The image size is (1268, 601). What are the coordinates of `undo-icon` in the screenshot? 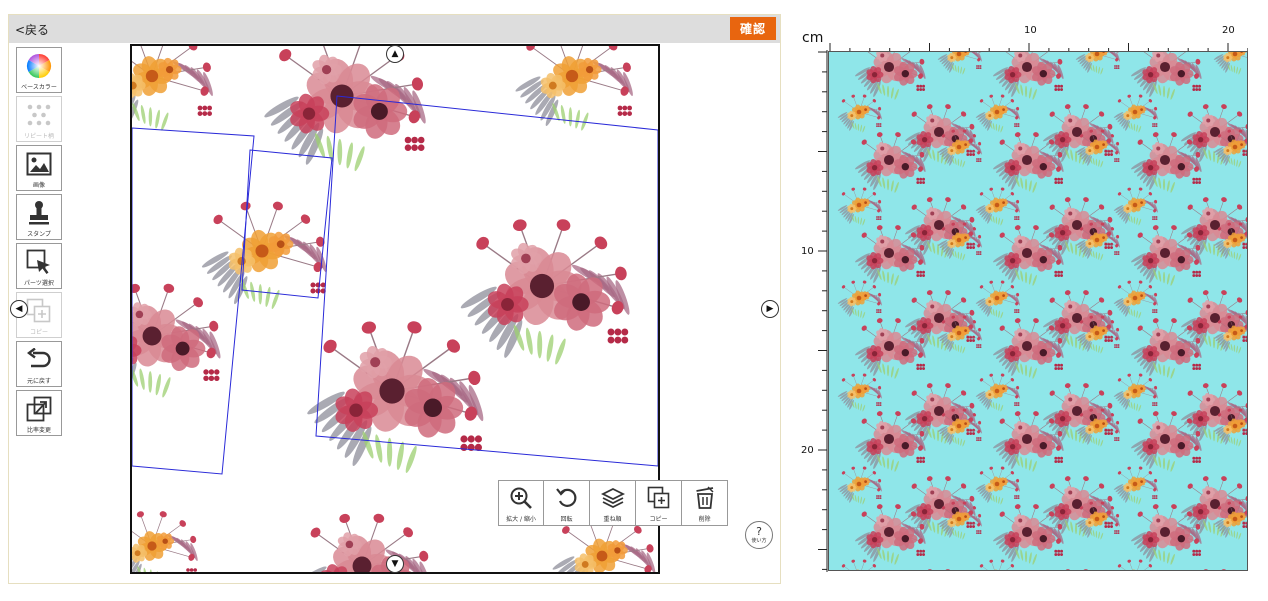 It's located at (39, 360).